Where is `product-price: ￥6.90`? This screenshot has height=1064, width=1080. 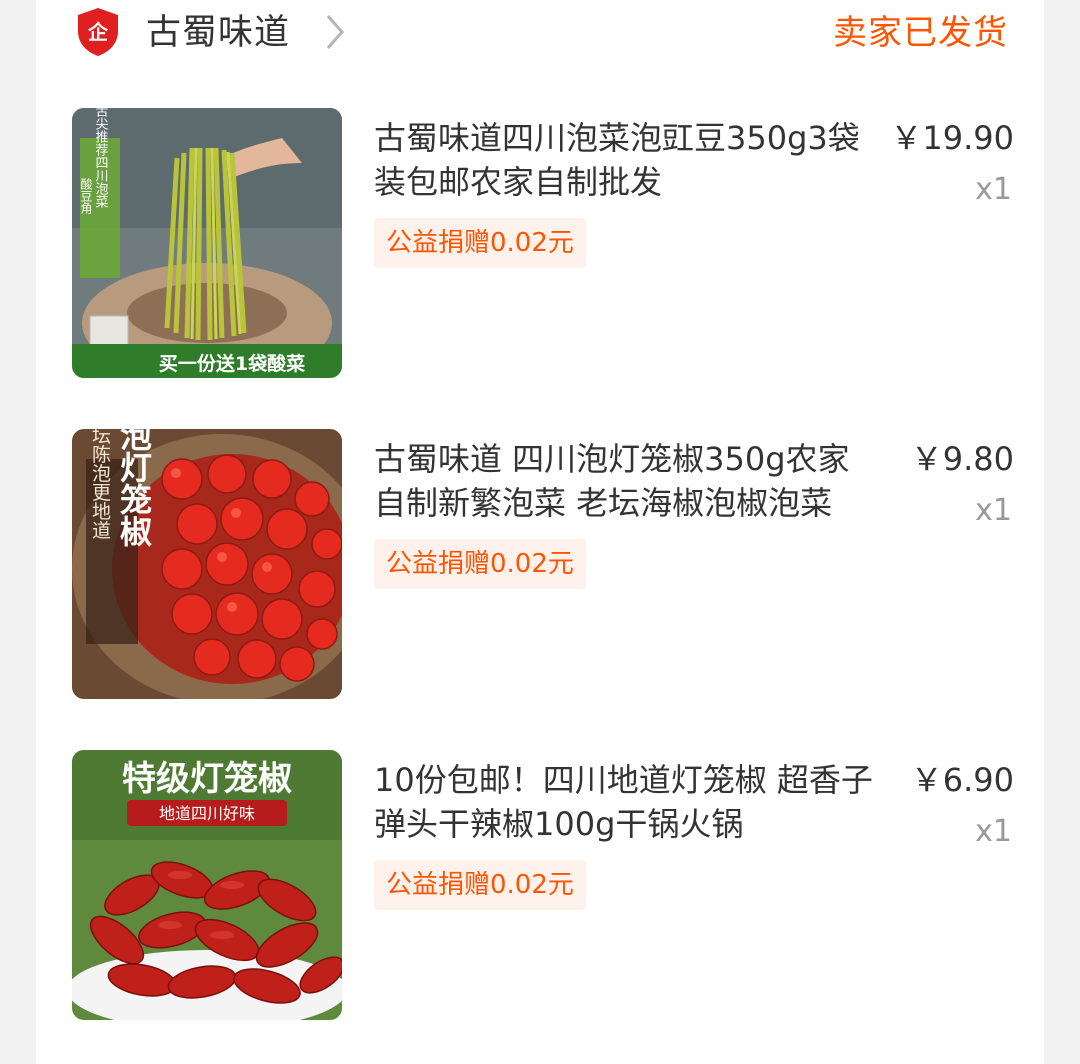 product-price: ￥6.90 is located at coordinates (962, 780).